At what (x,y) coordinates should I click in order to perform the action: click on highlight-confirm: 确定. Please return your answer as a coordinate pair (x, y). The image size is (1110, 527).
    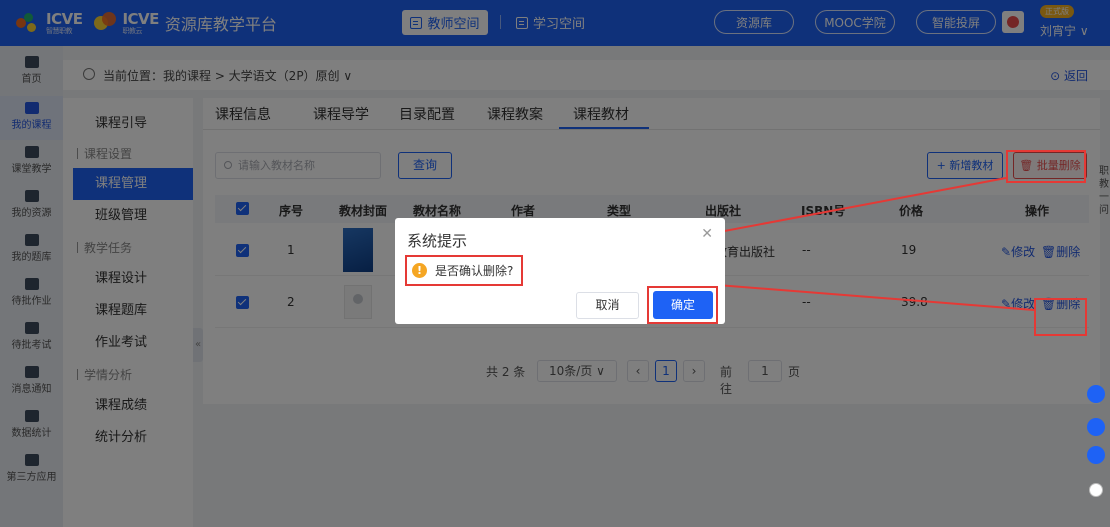
    Looking at the image, I should click on (682, 305).